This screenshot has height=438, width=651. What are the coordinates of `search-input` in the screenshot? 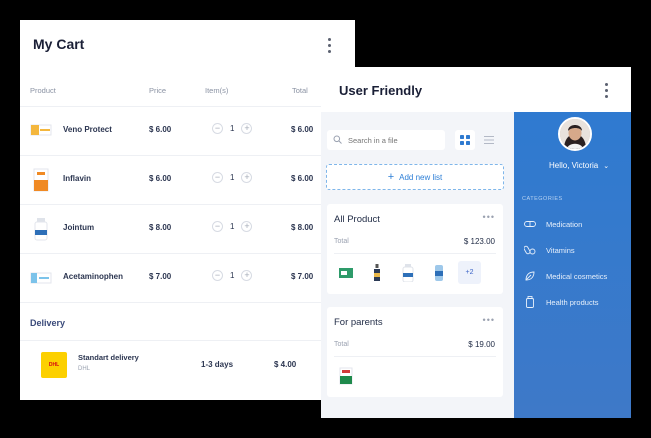 It's located at (393, 140).